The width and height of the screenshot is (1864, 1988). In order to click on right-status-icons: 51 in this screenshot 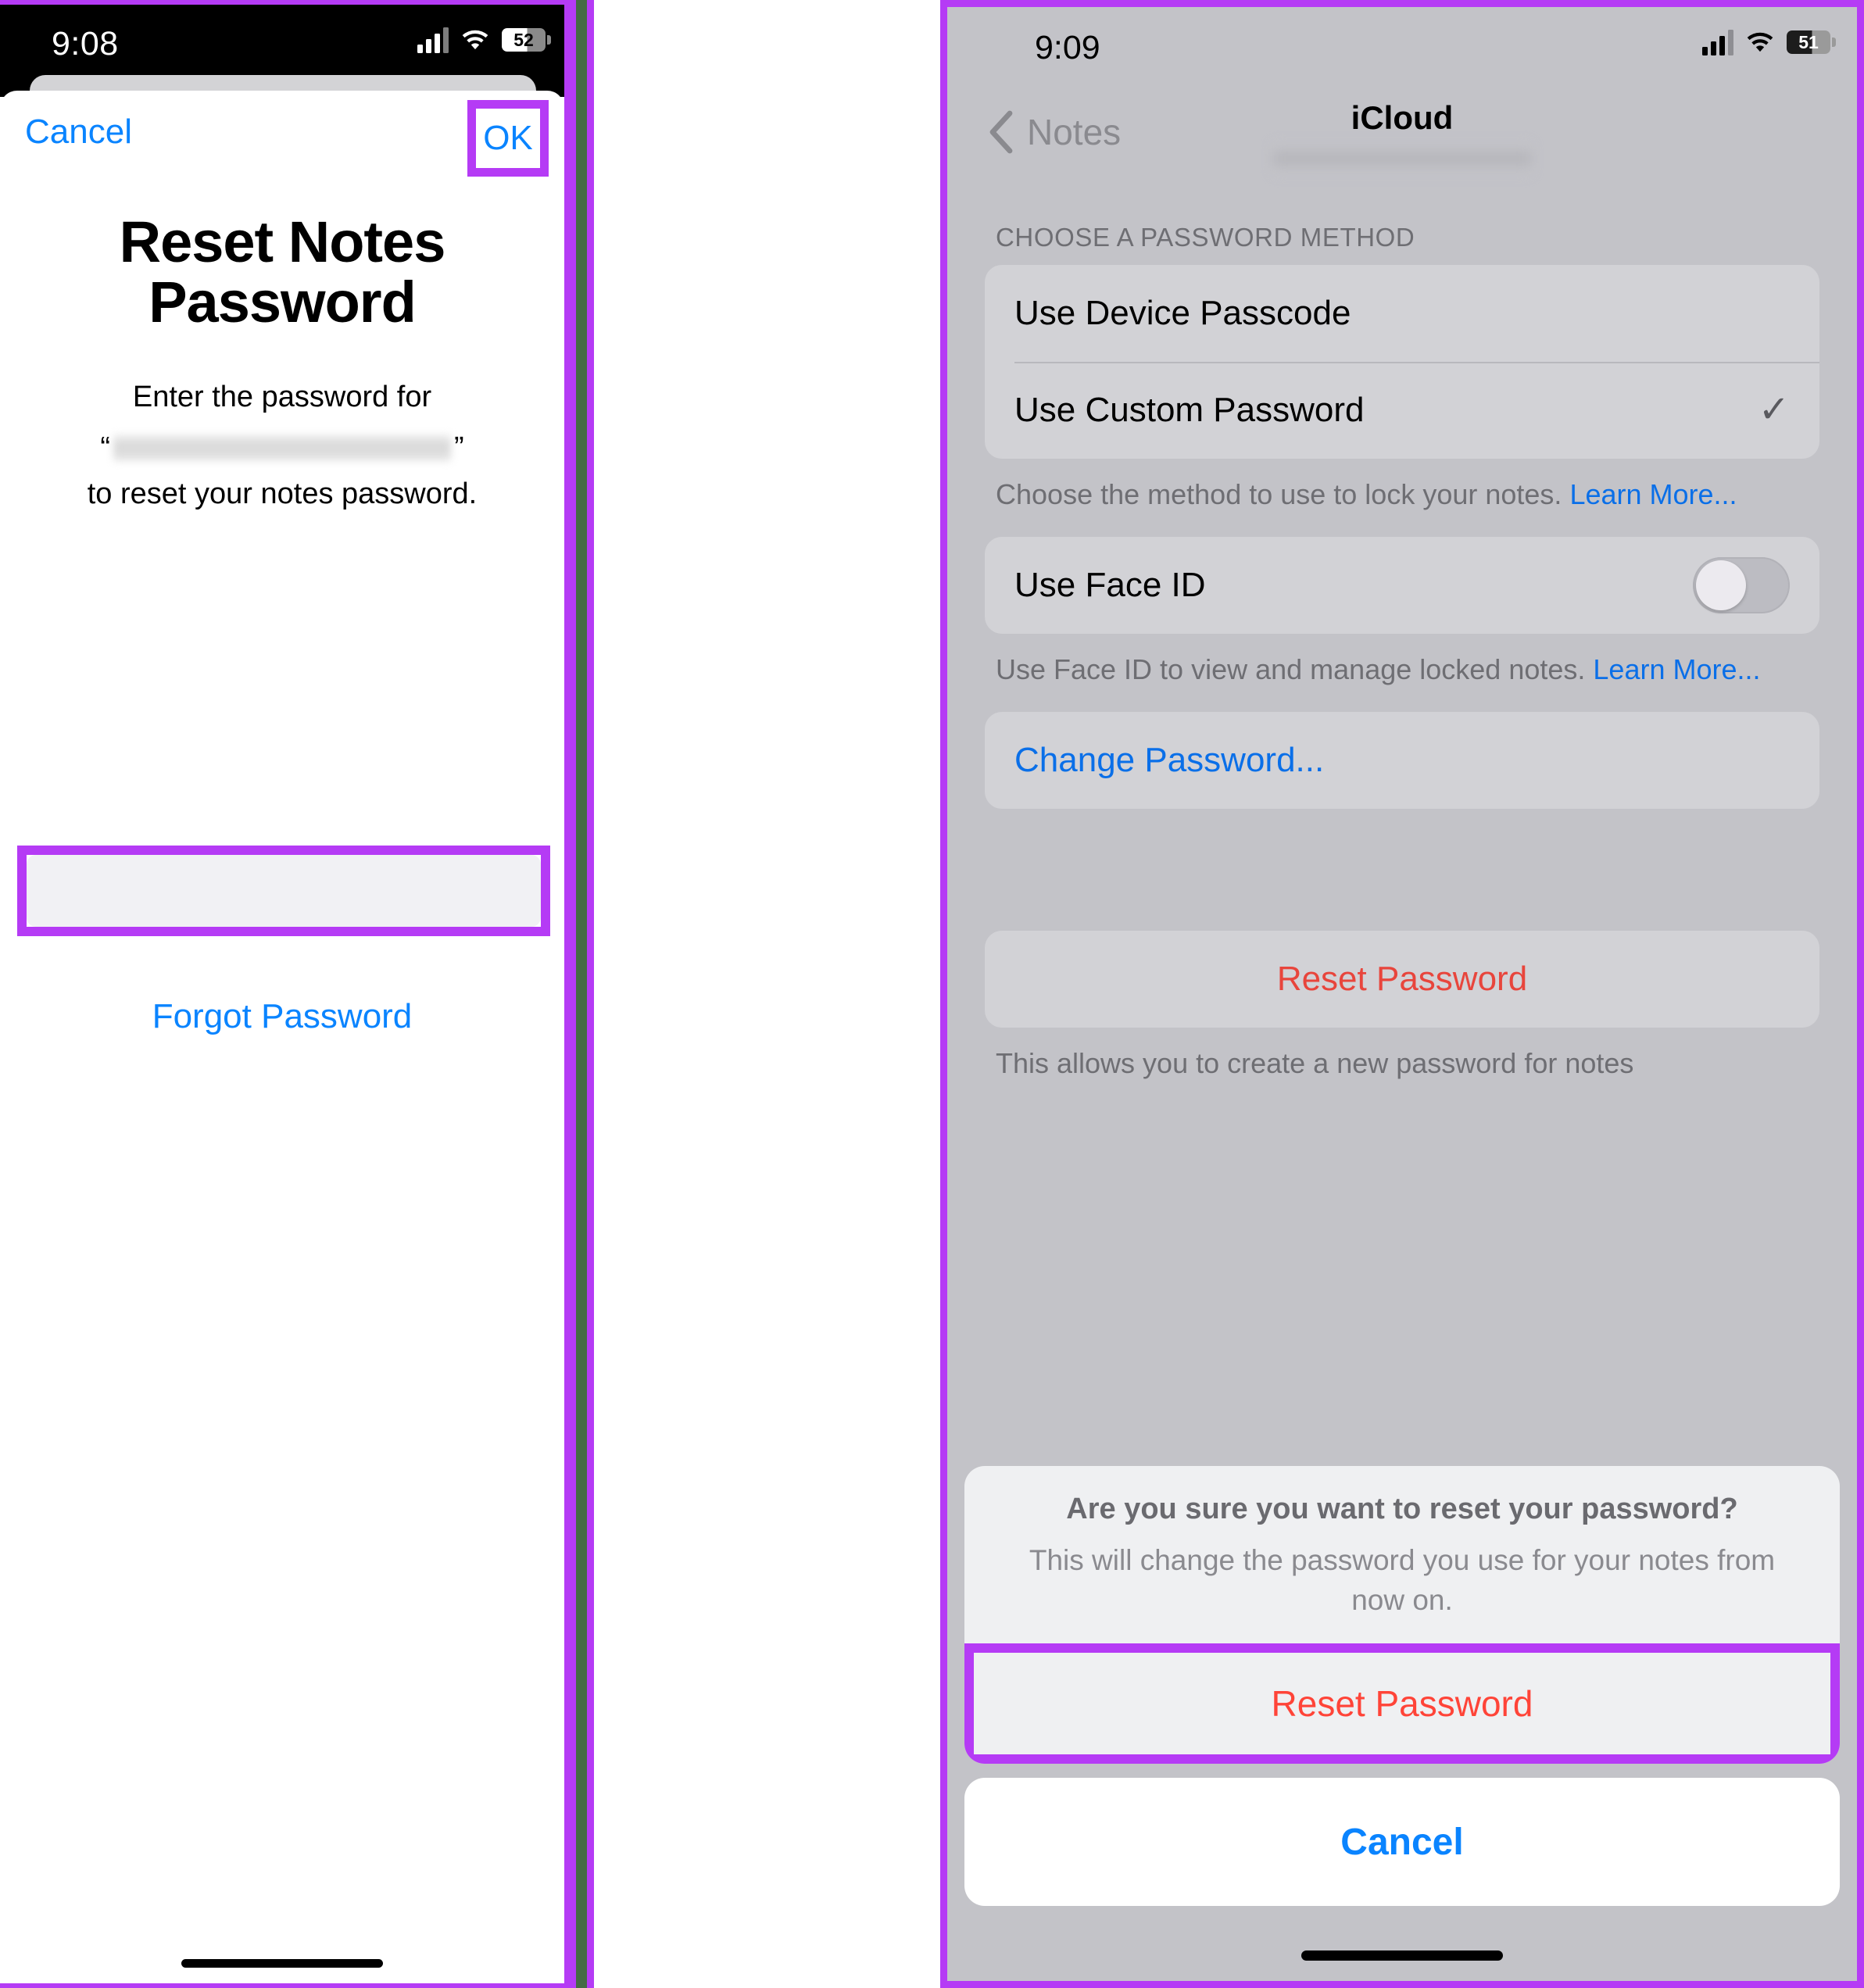, I will do `click(1769, 42)`.